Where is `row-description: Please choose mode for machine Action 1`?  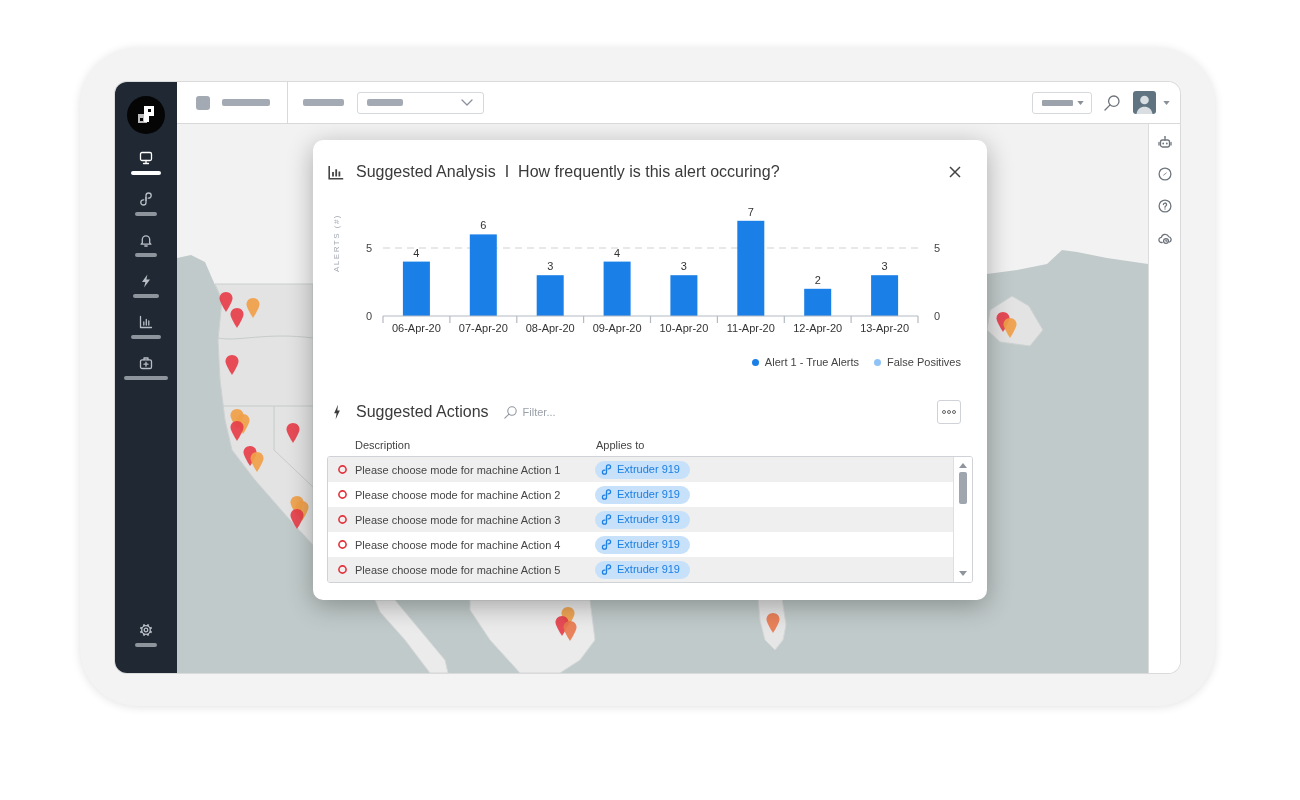 row-description: Please choose mode for machine Action 1 is located at coordinates (458, 469).